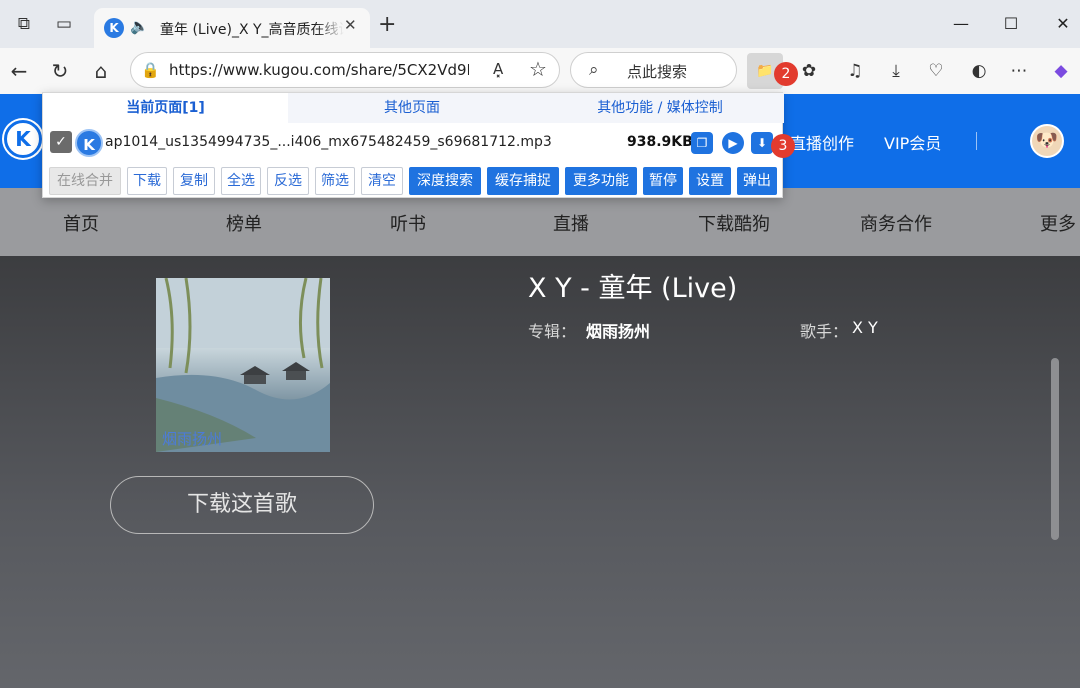  Describe the element at coordinates (150, 70) in the screenshot. I see `lock-icon: 🔒` at that location.